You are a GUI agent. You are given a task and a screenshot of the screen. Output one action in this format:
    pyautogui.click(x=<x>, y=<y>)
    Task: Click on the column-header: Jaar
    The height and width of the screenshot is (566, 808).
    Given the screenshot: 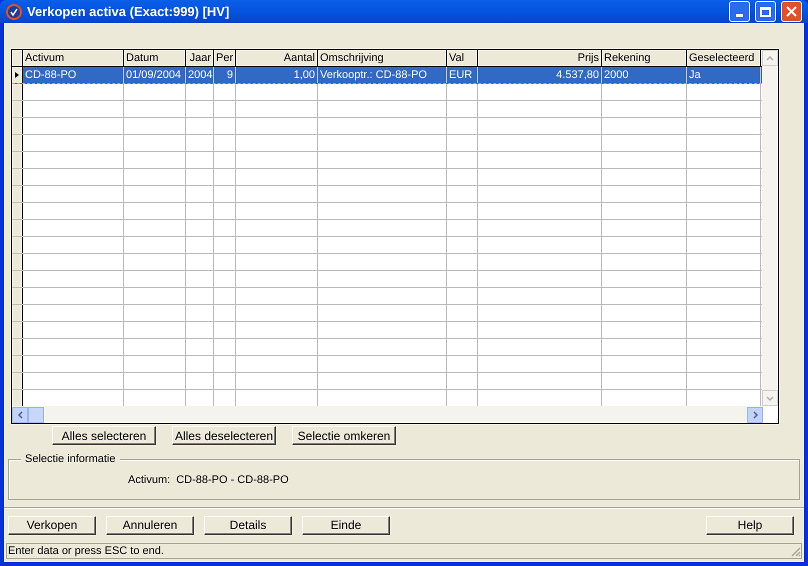 What is the action you would take?
    pyautogui.click(x=200, y=58)
    